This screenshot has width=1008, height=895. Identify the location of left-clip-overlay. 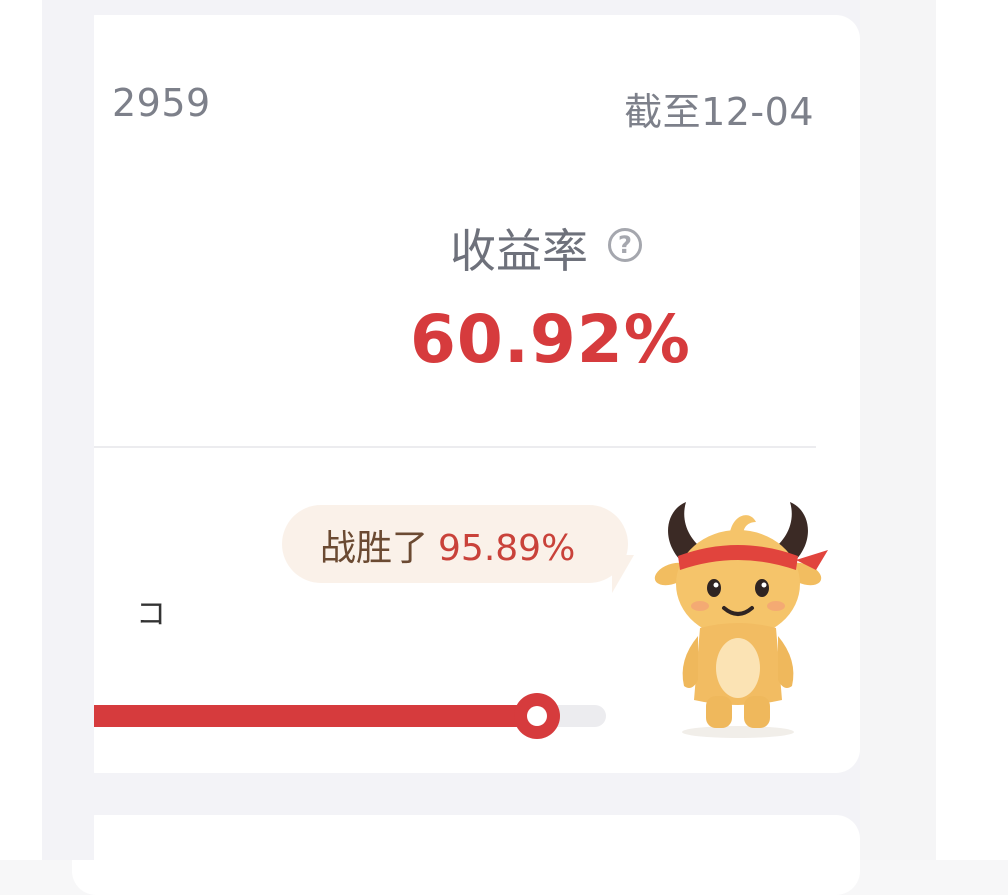
(68, 430).